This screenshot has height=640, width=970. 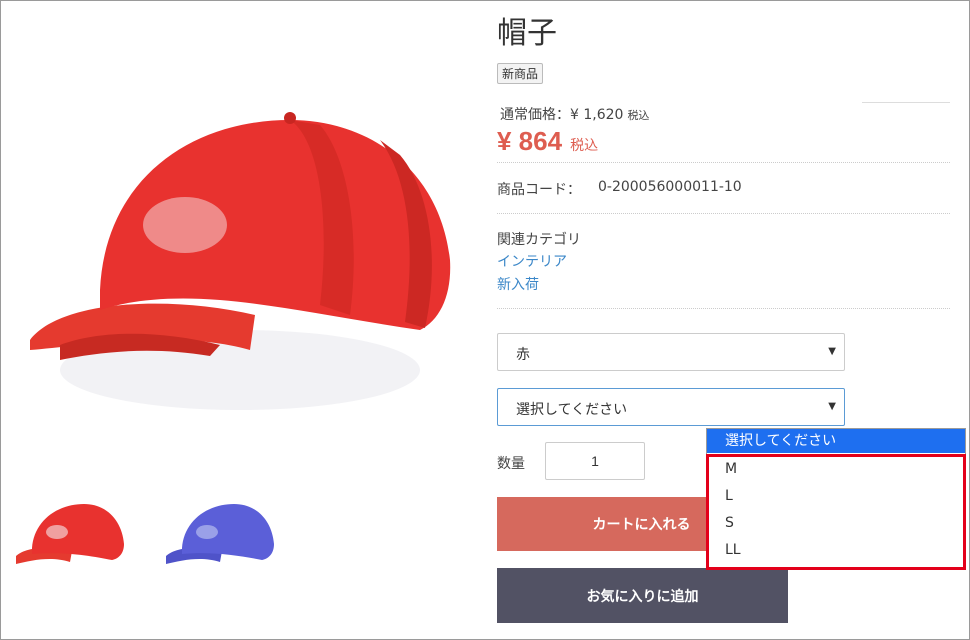 What do you see at coordinates (572, 410) in the screenshot?
I see `size-select-value: 選択してください` at bounding box center [572, 410].